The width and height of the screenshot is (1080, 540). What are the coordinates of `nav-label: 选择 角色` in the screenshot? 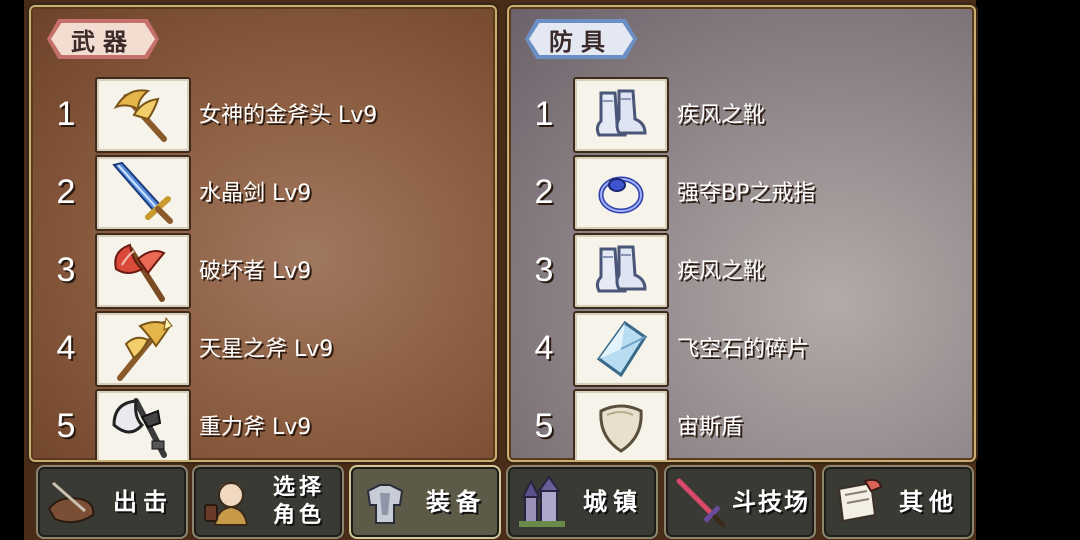 It's located at (299, 502).